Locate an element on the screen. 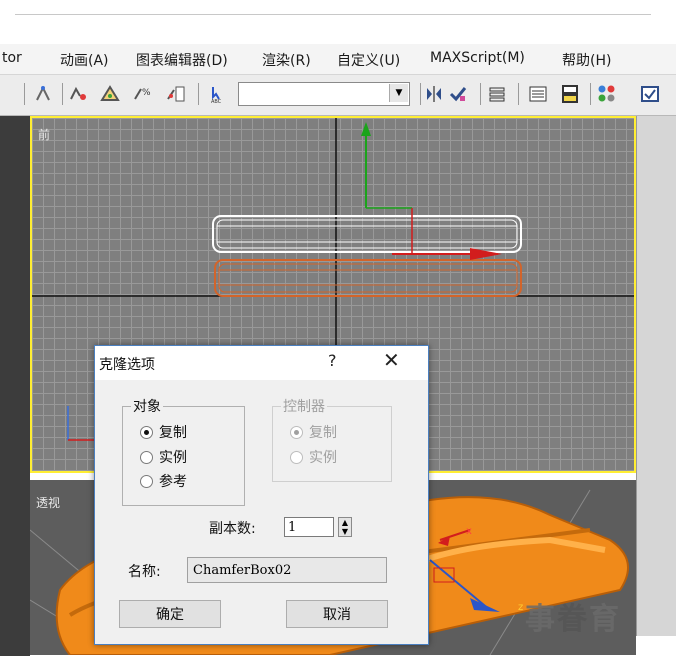 Image resolution: width=676 pixels, height=656 pixels. menu-item-graph-editors: 图表编辑器(D) is located at coordinates (182, 60).